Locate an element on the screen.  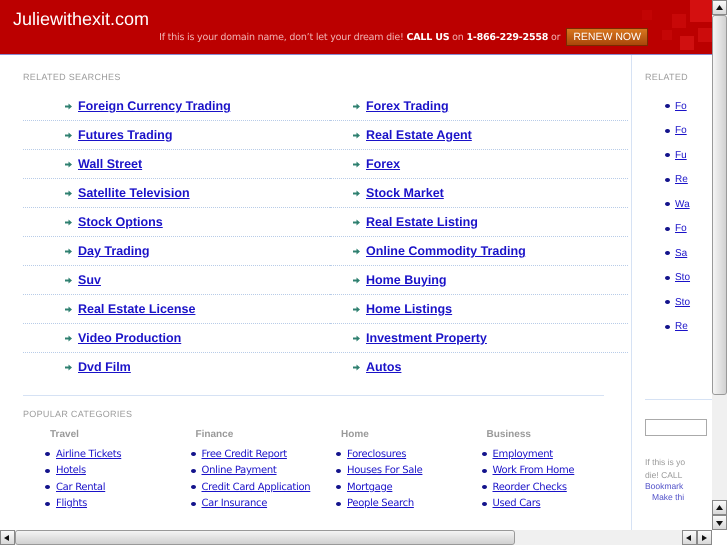
category-link: Free Credit Report is located at coordinates (244, 454).